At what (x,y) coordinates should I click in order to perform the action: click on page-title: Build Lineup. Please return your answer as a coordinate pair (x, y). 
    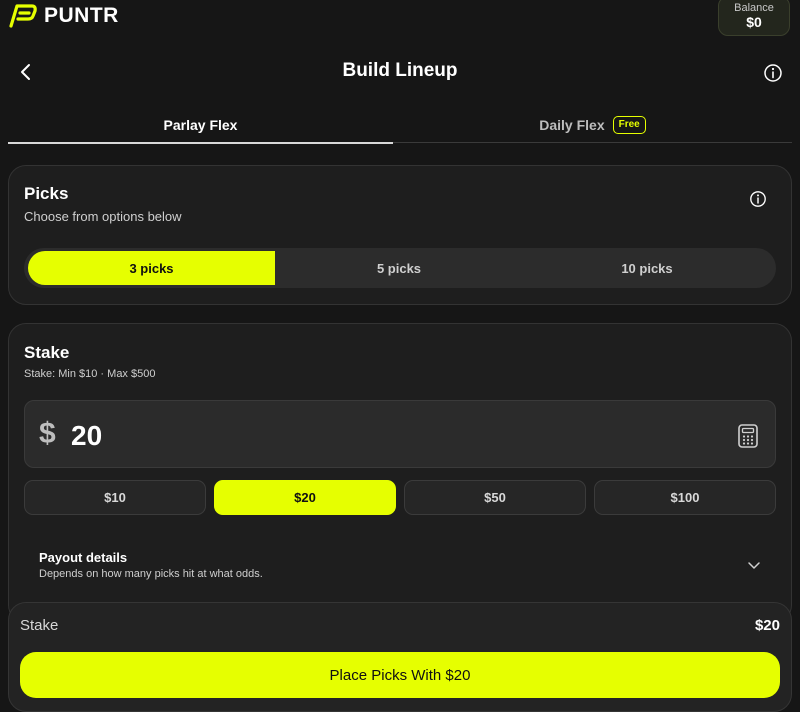
    Looking at the image, I should click on (400, 70).